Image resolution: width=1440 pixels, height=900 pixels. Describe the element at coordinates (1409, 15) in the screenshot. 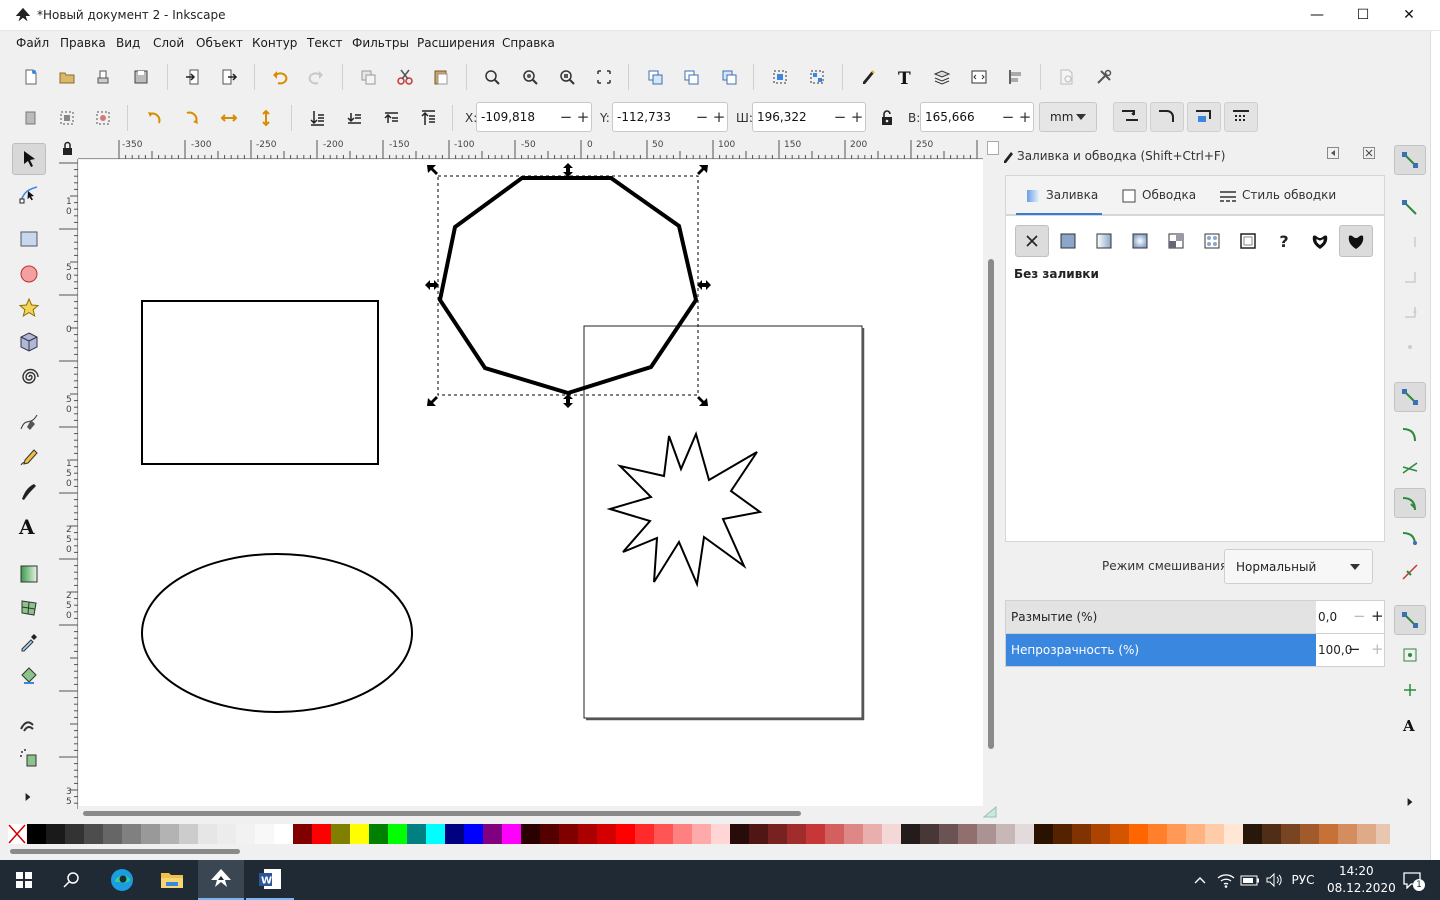

I see `close-button: ✕` at that location.